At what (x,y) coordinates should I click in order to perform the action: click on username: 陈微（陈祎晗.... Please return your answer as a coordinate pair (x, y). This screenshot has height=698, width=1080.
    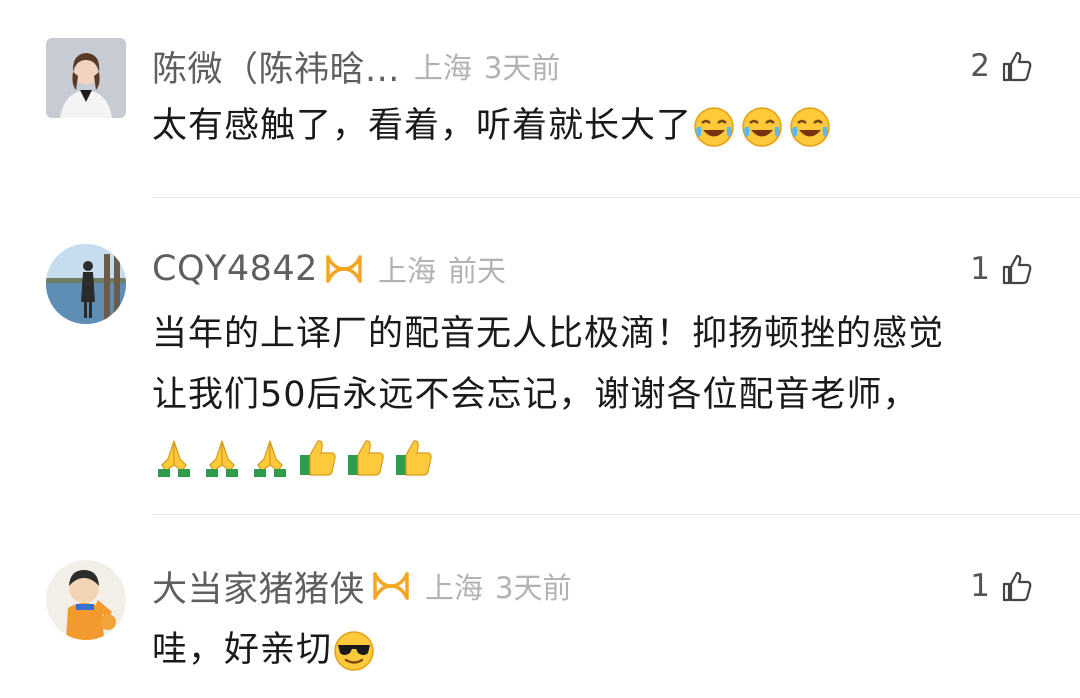
    Looking at the image, I should click on (276, 66).